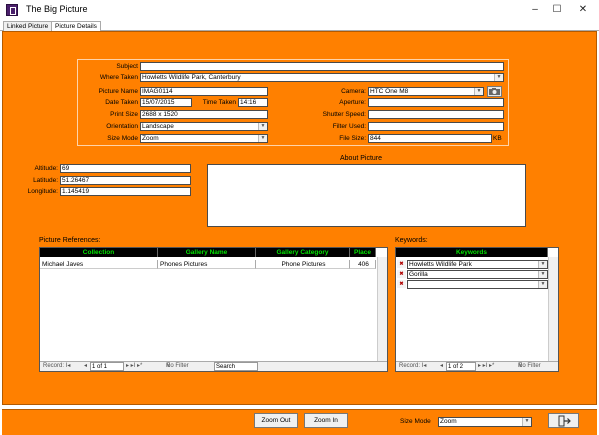 Image resolution: width=599 pixels, height=435 pixels. What do you see at coordinates (125, 180) in the screenshot?
I see `latitude-field: 51.26467` at bounding box center [125, 180].